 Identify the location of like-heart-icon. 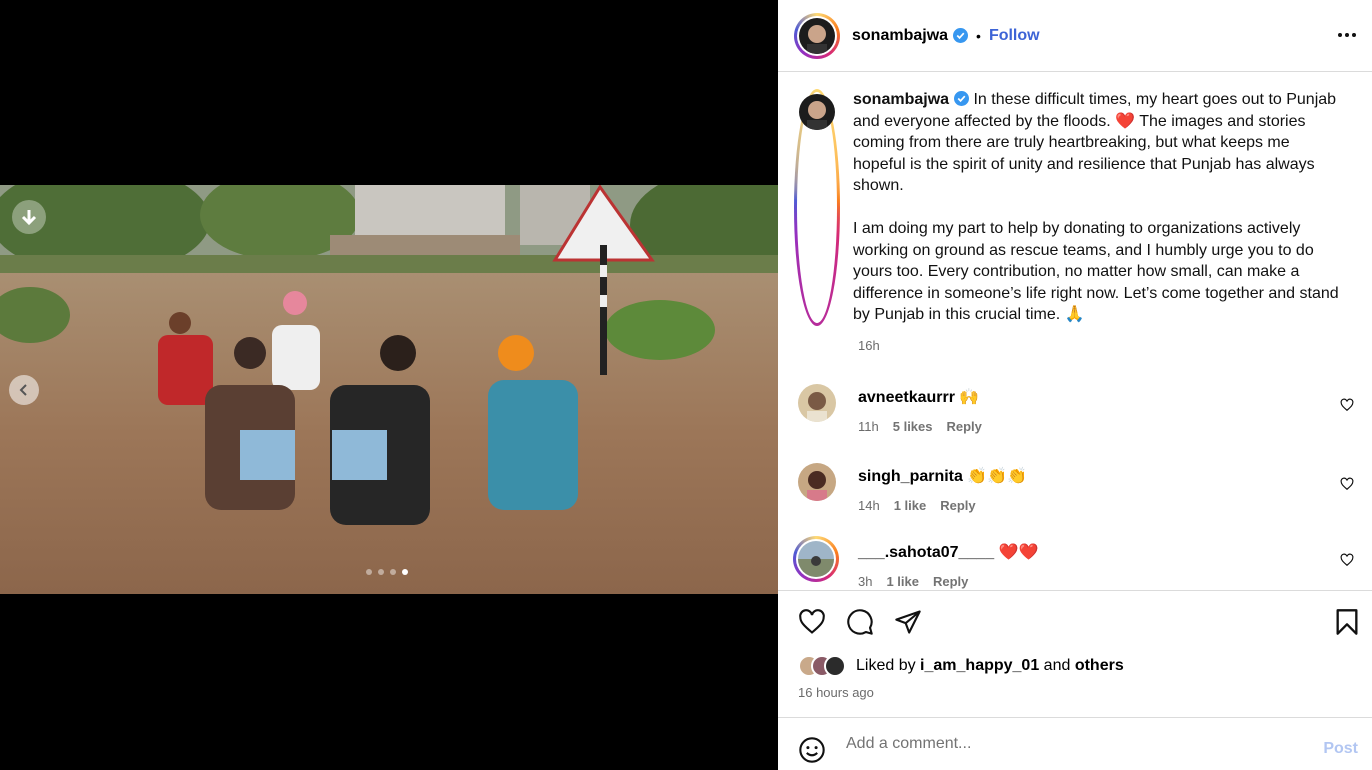
(812, 622).